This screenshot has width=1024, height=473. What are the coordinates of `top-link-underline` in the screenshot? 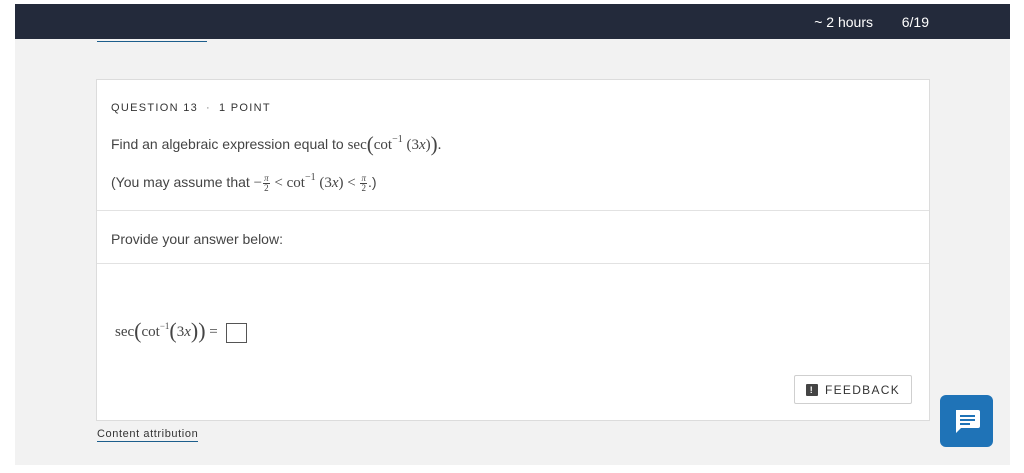 It's located at (152, 41).